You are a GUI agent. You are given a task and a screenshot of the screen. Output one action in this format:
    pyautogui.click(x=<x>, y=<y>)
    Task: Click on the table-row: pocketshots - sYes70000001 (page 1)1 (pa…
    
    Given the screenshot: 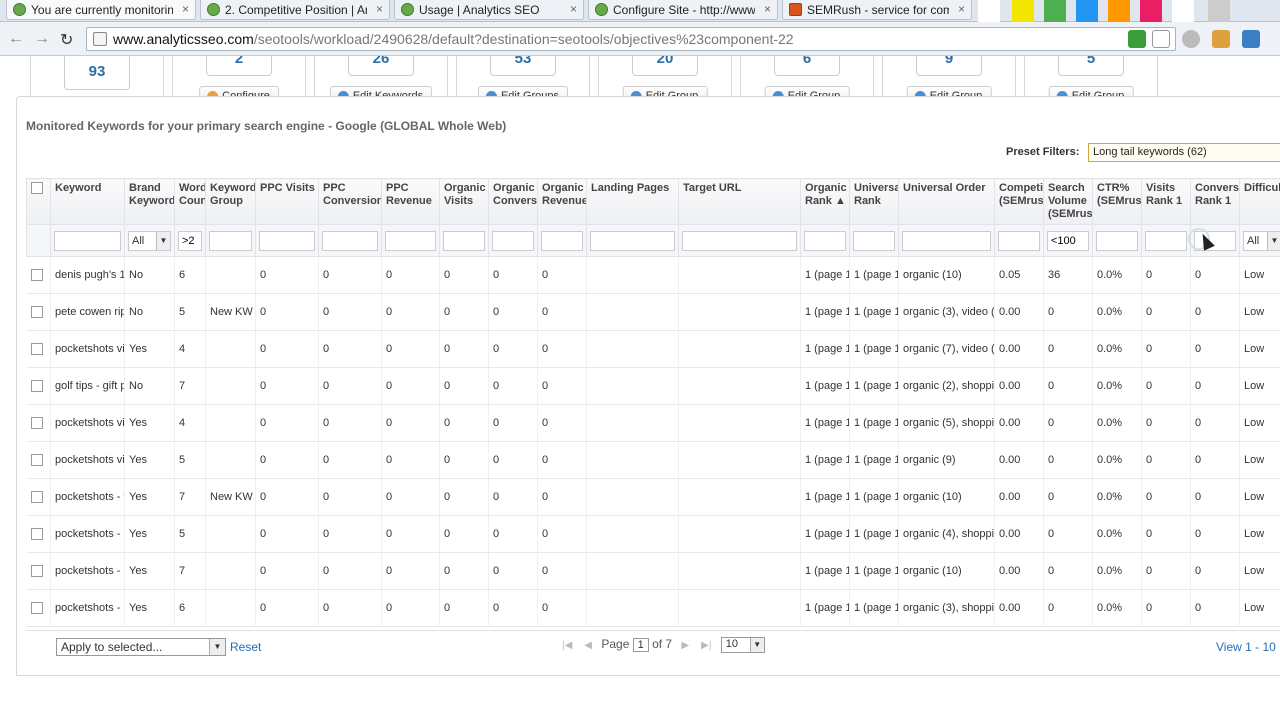 What is the action you would take?
    pyautogui.click(x=653, y=571)
    